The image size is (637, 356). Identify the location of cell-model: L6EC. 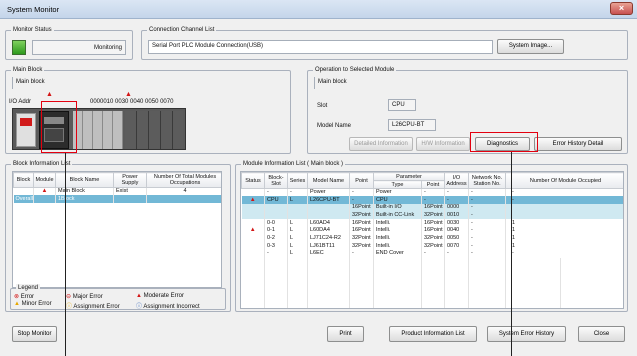
(328, 254).